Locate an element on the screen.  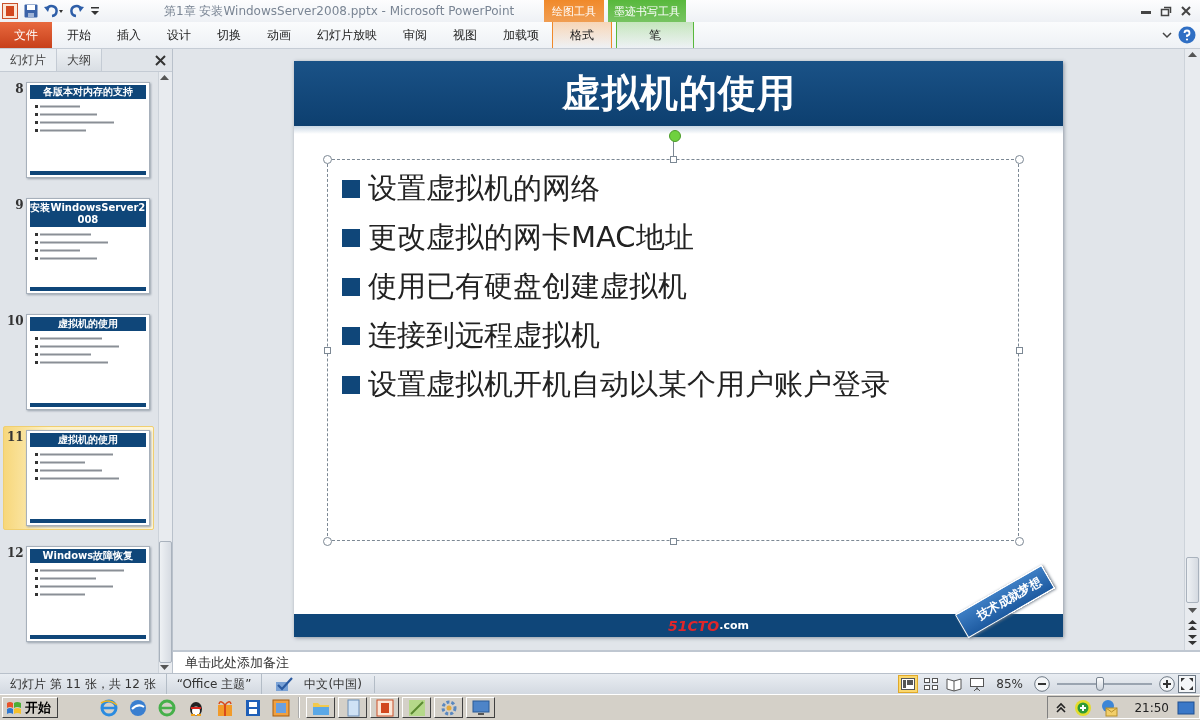
file-tab: 文件 is located at coordinates (26, 35).